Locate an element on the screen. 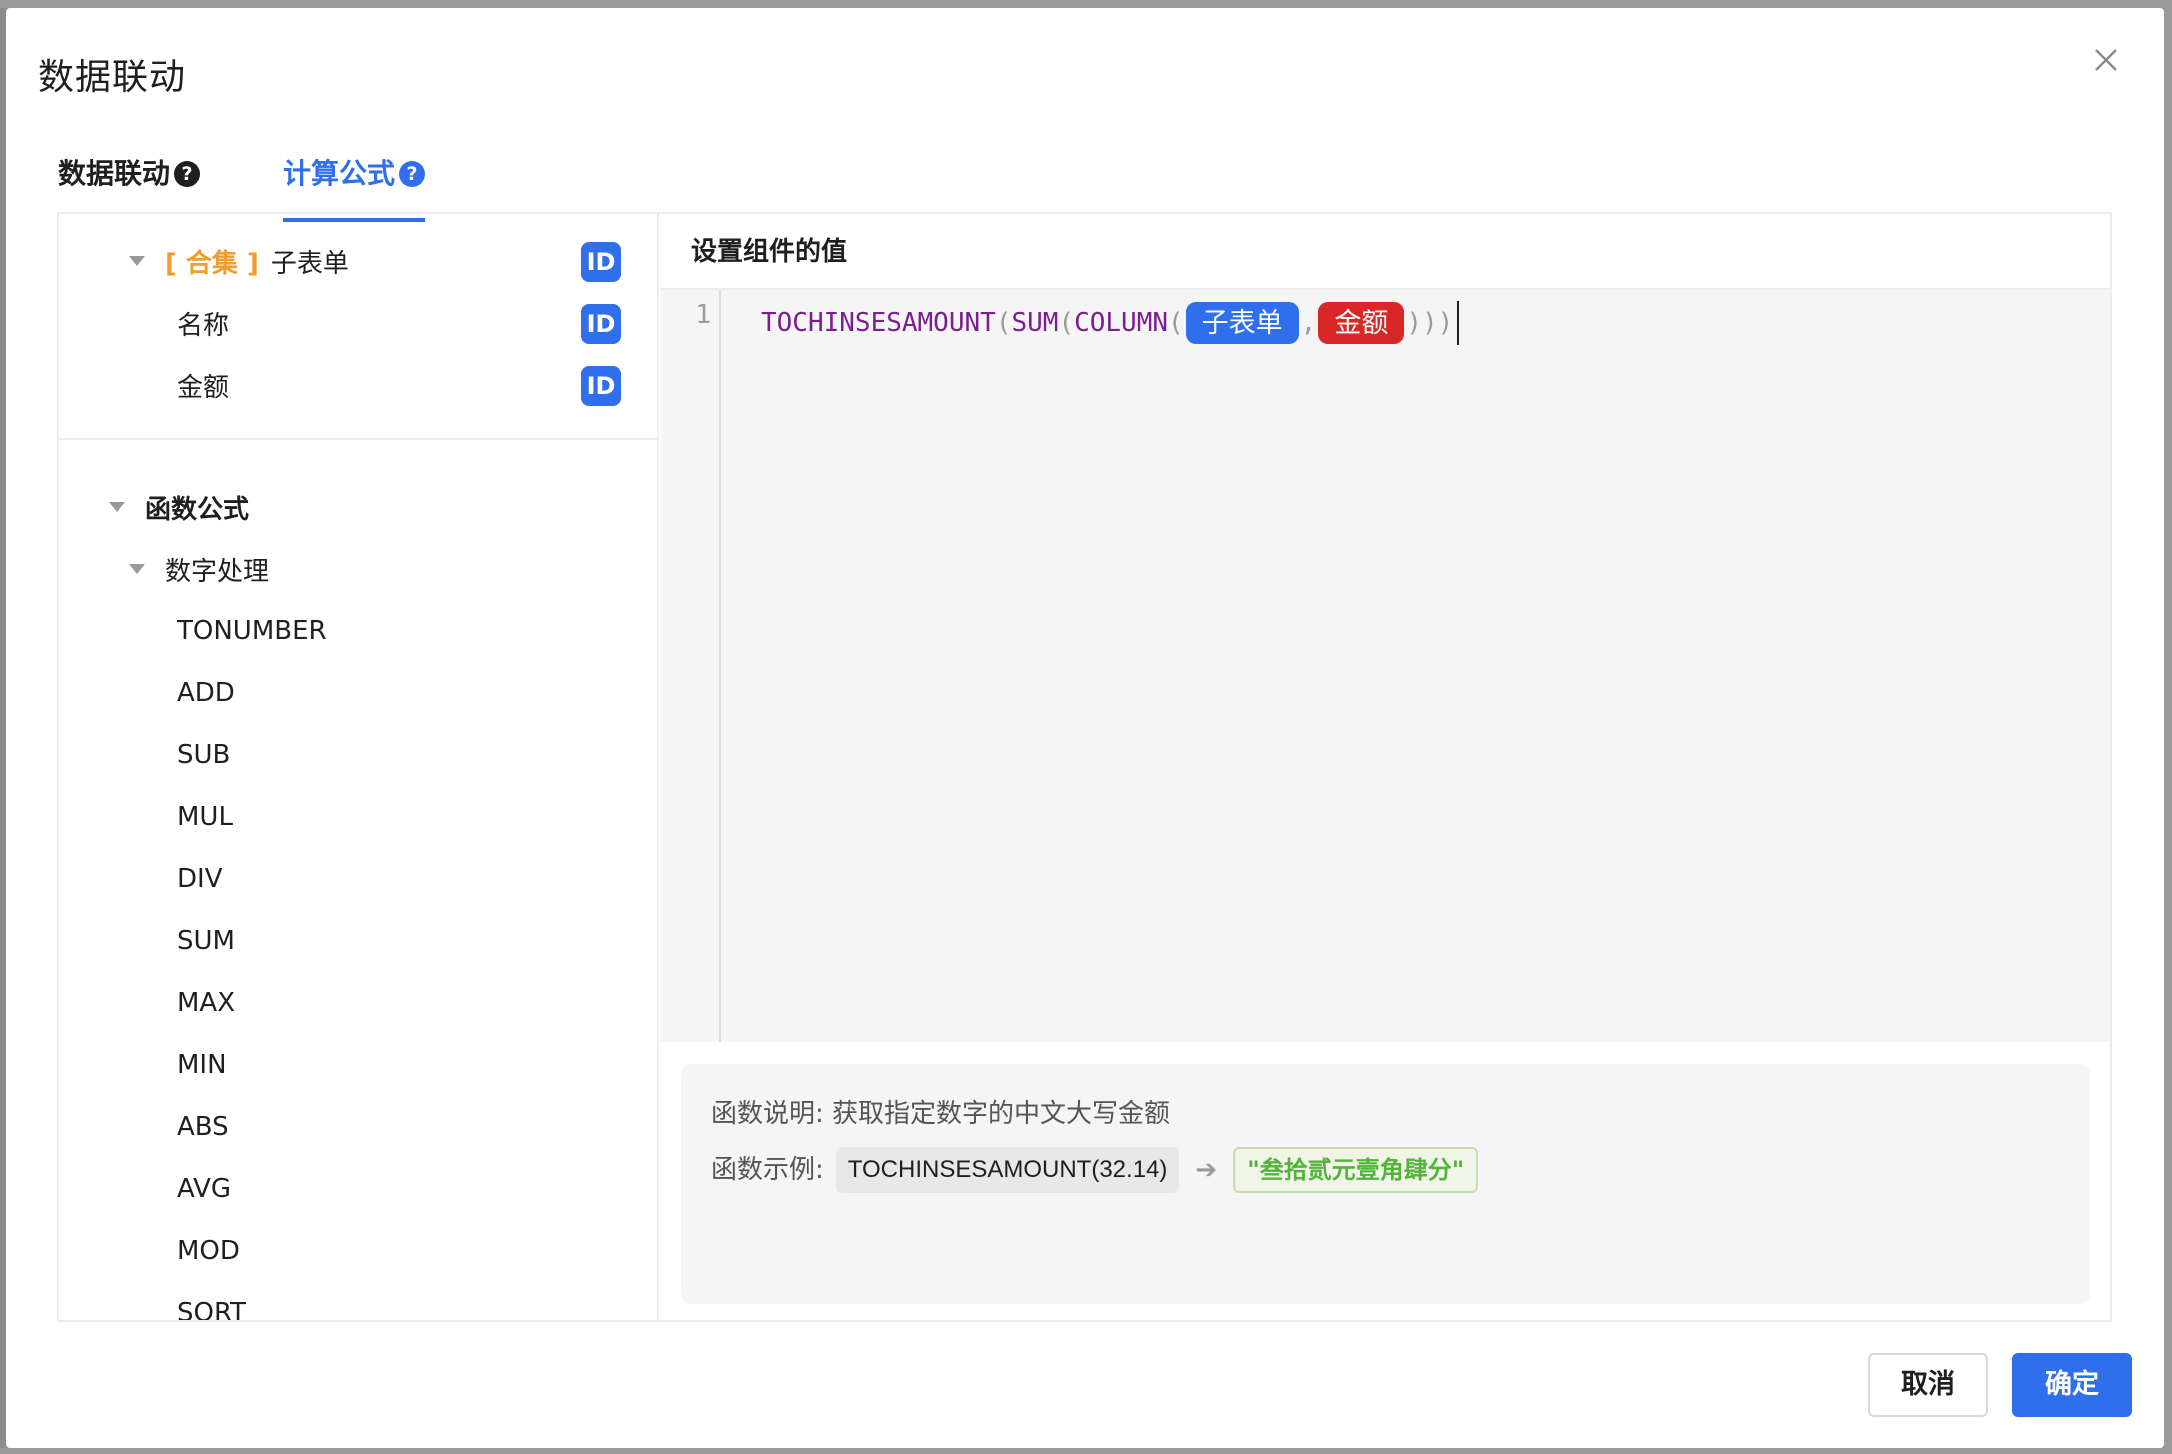  field-name: 名称 is located at coordinates (203, 325).